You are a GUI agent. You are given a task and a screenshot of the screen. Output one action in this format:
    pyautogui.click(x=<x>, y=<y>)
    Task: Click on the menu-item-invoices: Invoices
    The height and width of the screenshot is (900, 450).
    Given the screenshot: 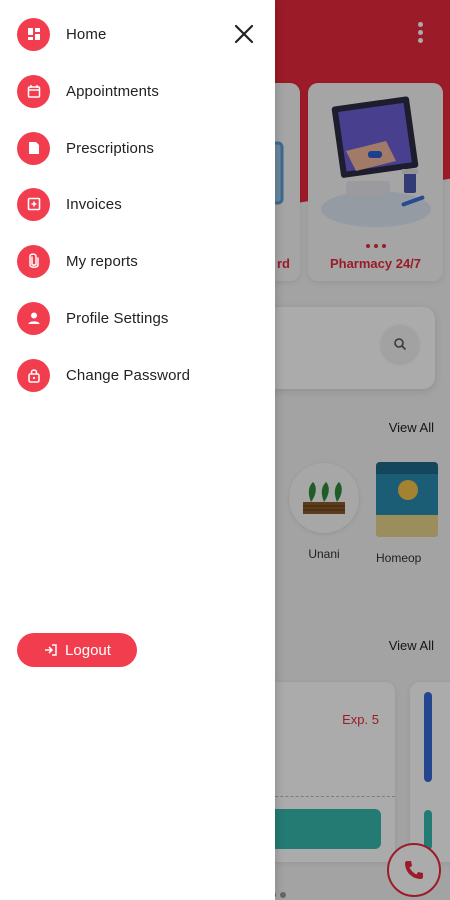 What is the action you would take?
    pyautogui.click(x=69, y=204)
    